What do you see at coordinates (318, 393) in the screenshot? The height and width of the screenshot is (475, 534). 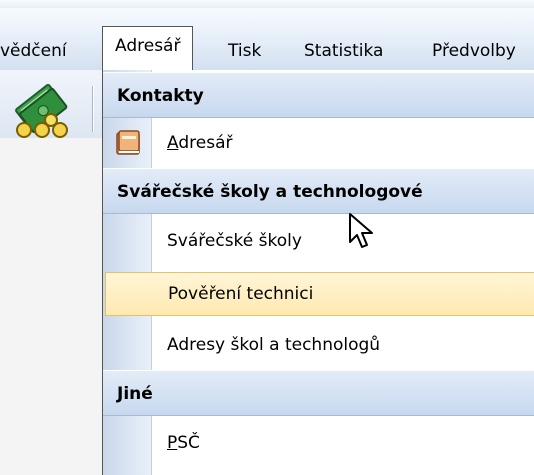 I see `section-header-jine: Jiné` at bounding box center [318, 393].